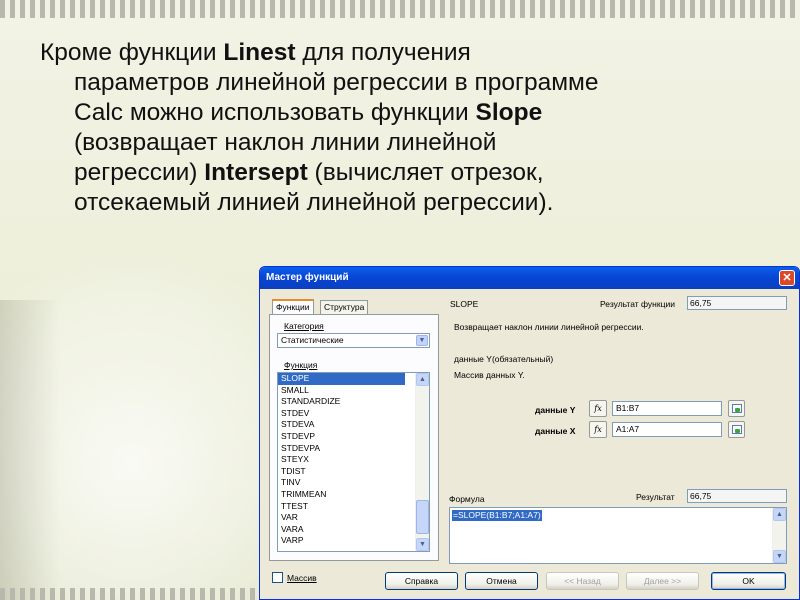  What do you see at coordinates (353, 472) in the screenshot?
I see `function-list-item: TDIST` at bounding box center [353, 472].